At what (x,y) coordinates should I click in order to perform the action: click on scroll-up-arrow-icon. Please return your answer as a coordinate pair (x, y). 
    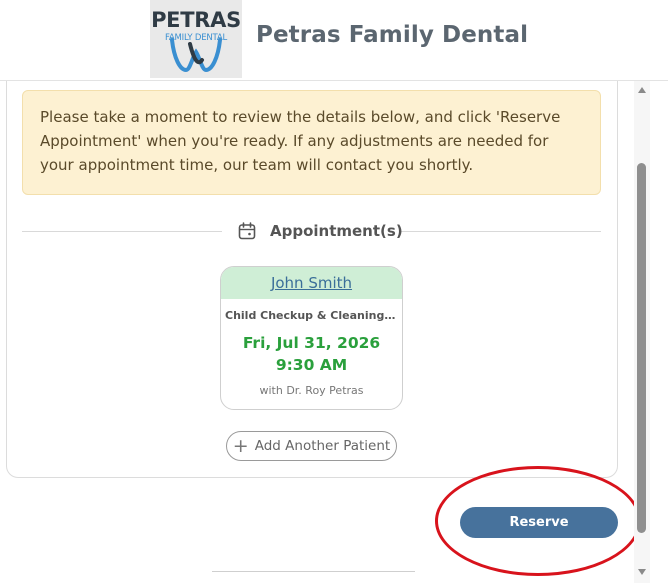
    Looking at the image, I should click on (642, 90).